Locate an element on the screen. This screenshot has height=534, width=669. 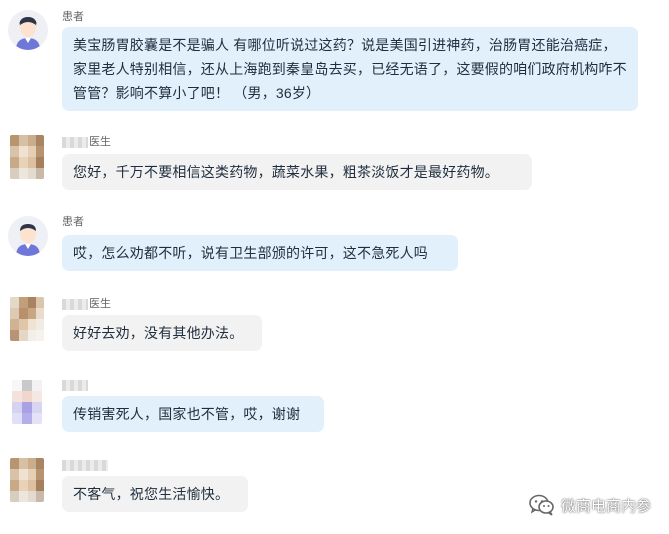
message-bubble: 好好去劝，没有其他办法。 is located at coordinates (162, 333).